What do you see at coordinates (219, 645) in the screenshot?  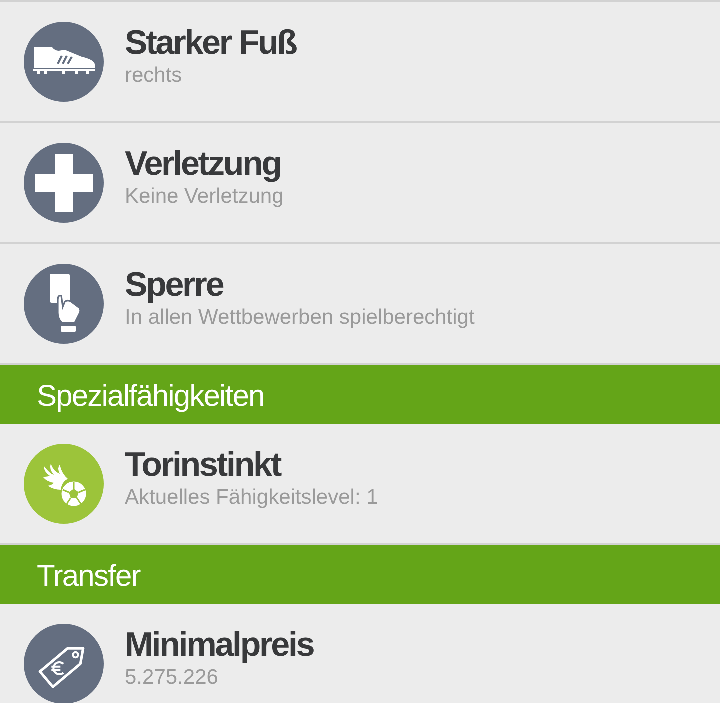 I see `item-title: Minimalpreis` at bounding box center [219, 645].